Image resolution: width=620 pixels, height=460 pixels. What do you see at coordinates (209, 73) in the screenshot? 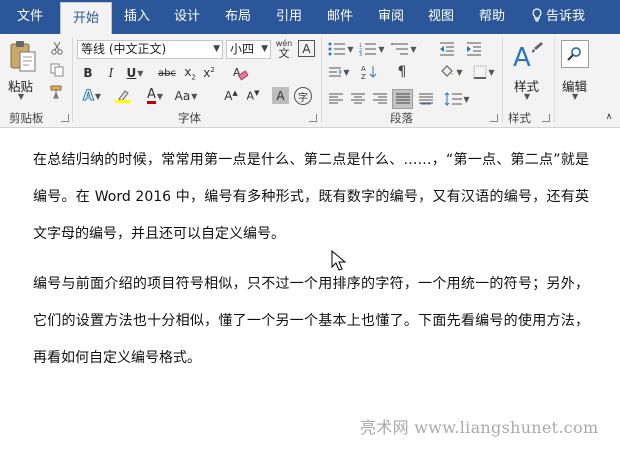
I see `superscript-button: x2` at bounding box center [209, 73].